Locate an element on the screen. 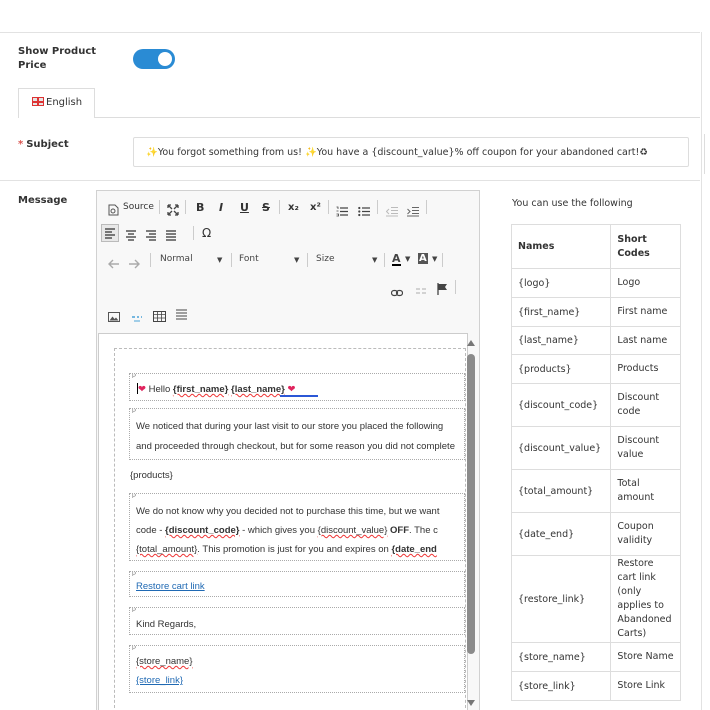 This screenshot has width=710, height=710. message-label: Message is located at coordinates (43, 200).